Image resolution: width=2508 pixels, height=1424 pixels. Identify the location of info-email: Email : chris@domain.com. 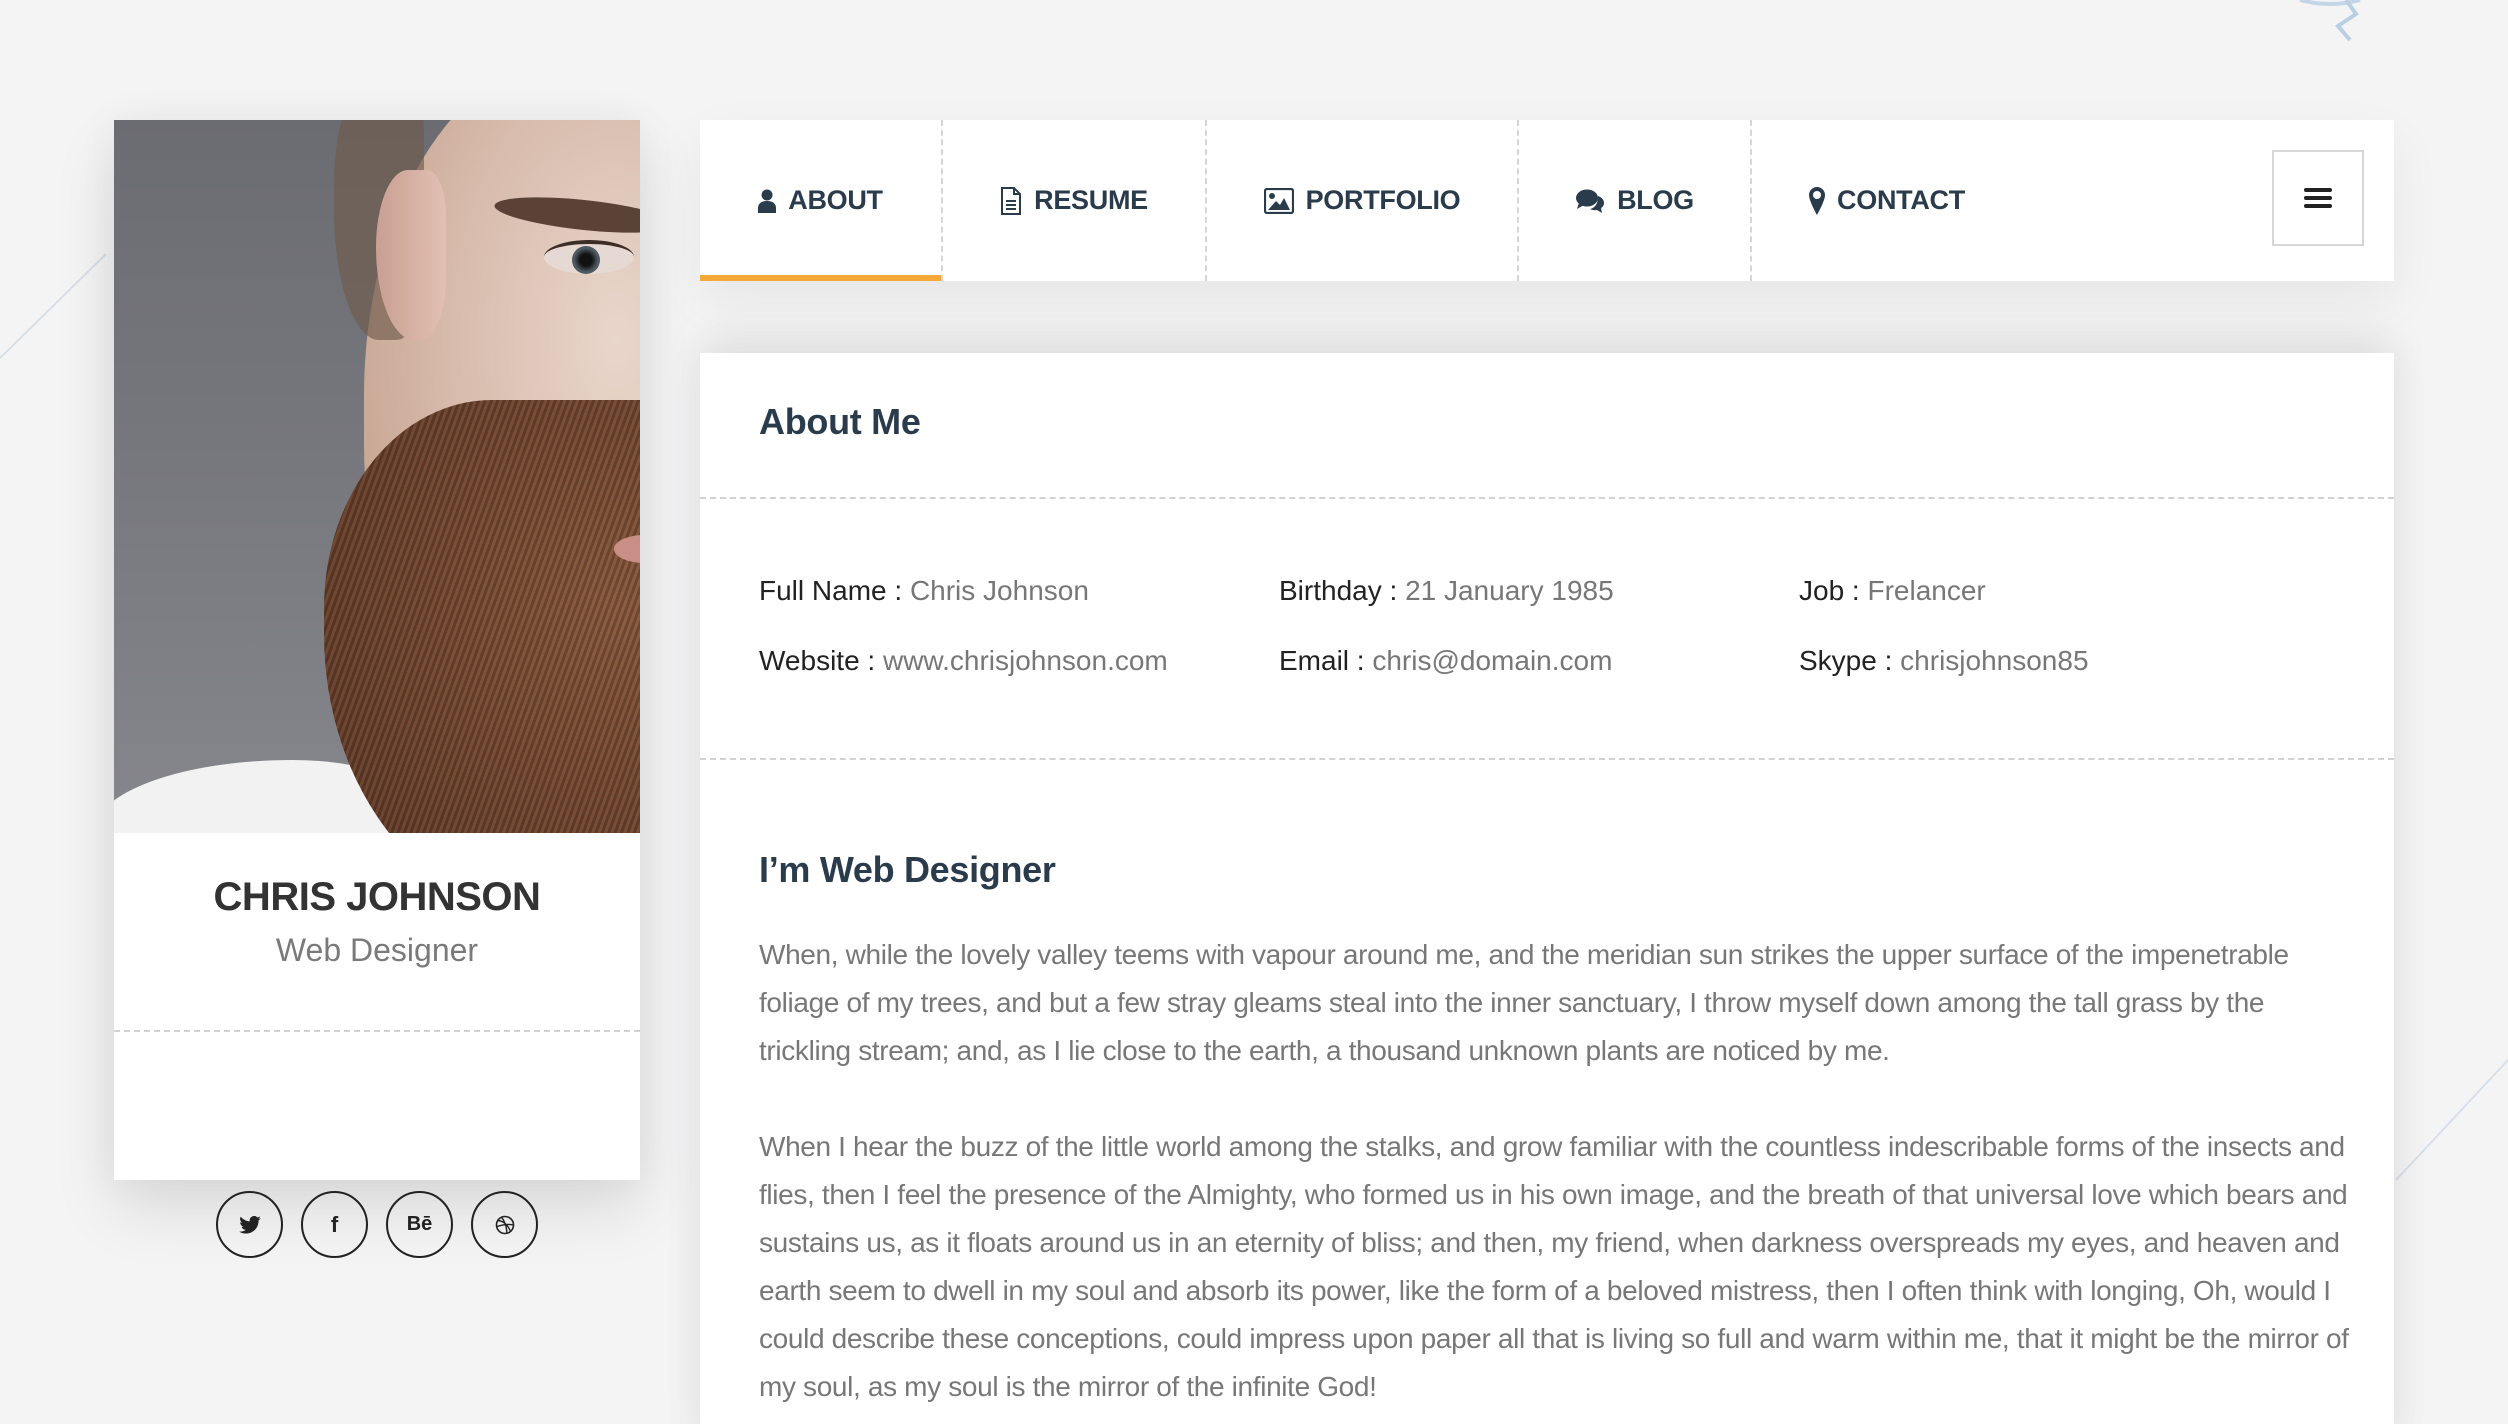
(1539, 661).